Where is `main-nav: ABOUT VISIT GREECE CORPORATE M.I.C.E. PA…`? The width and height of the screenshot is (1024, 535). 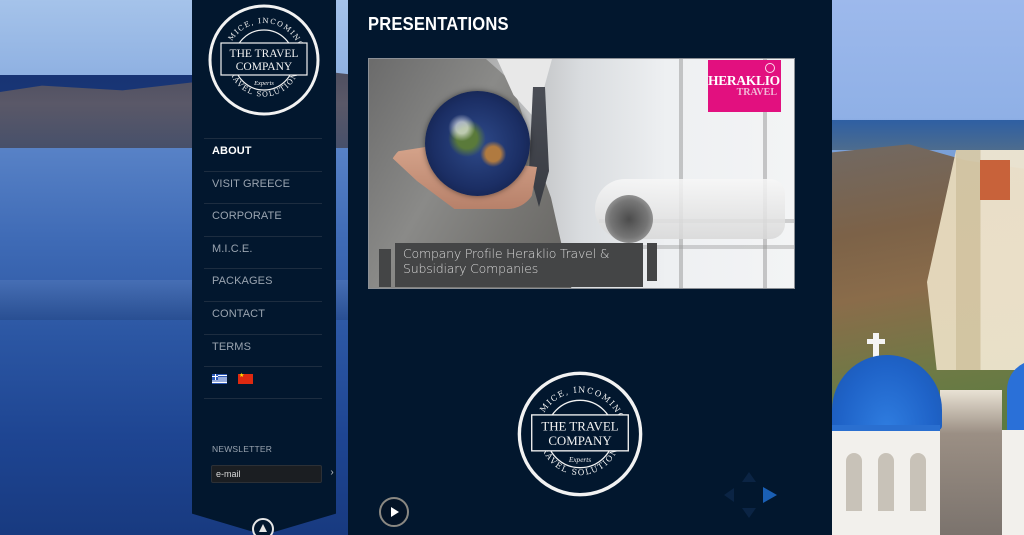 main-nav: ABOUT VISIT GREECE CORPORATE M.I.C.E. PA… is located at coordinates (263, 269).